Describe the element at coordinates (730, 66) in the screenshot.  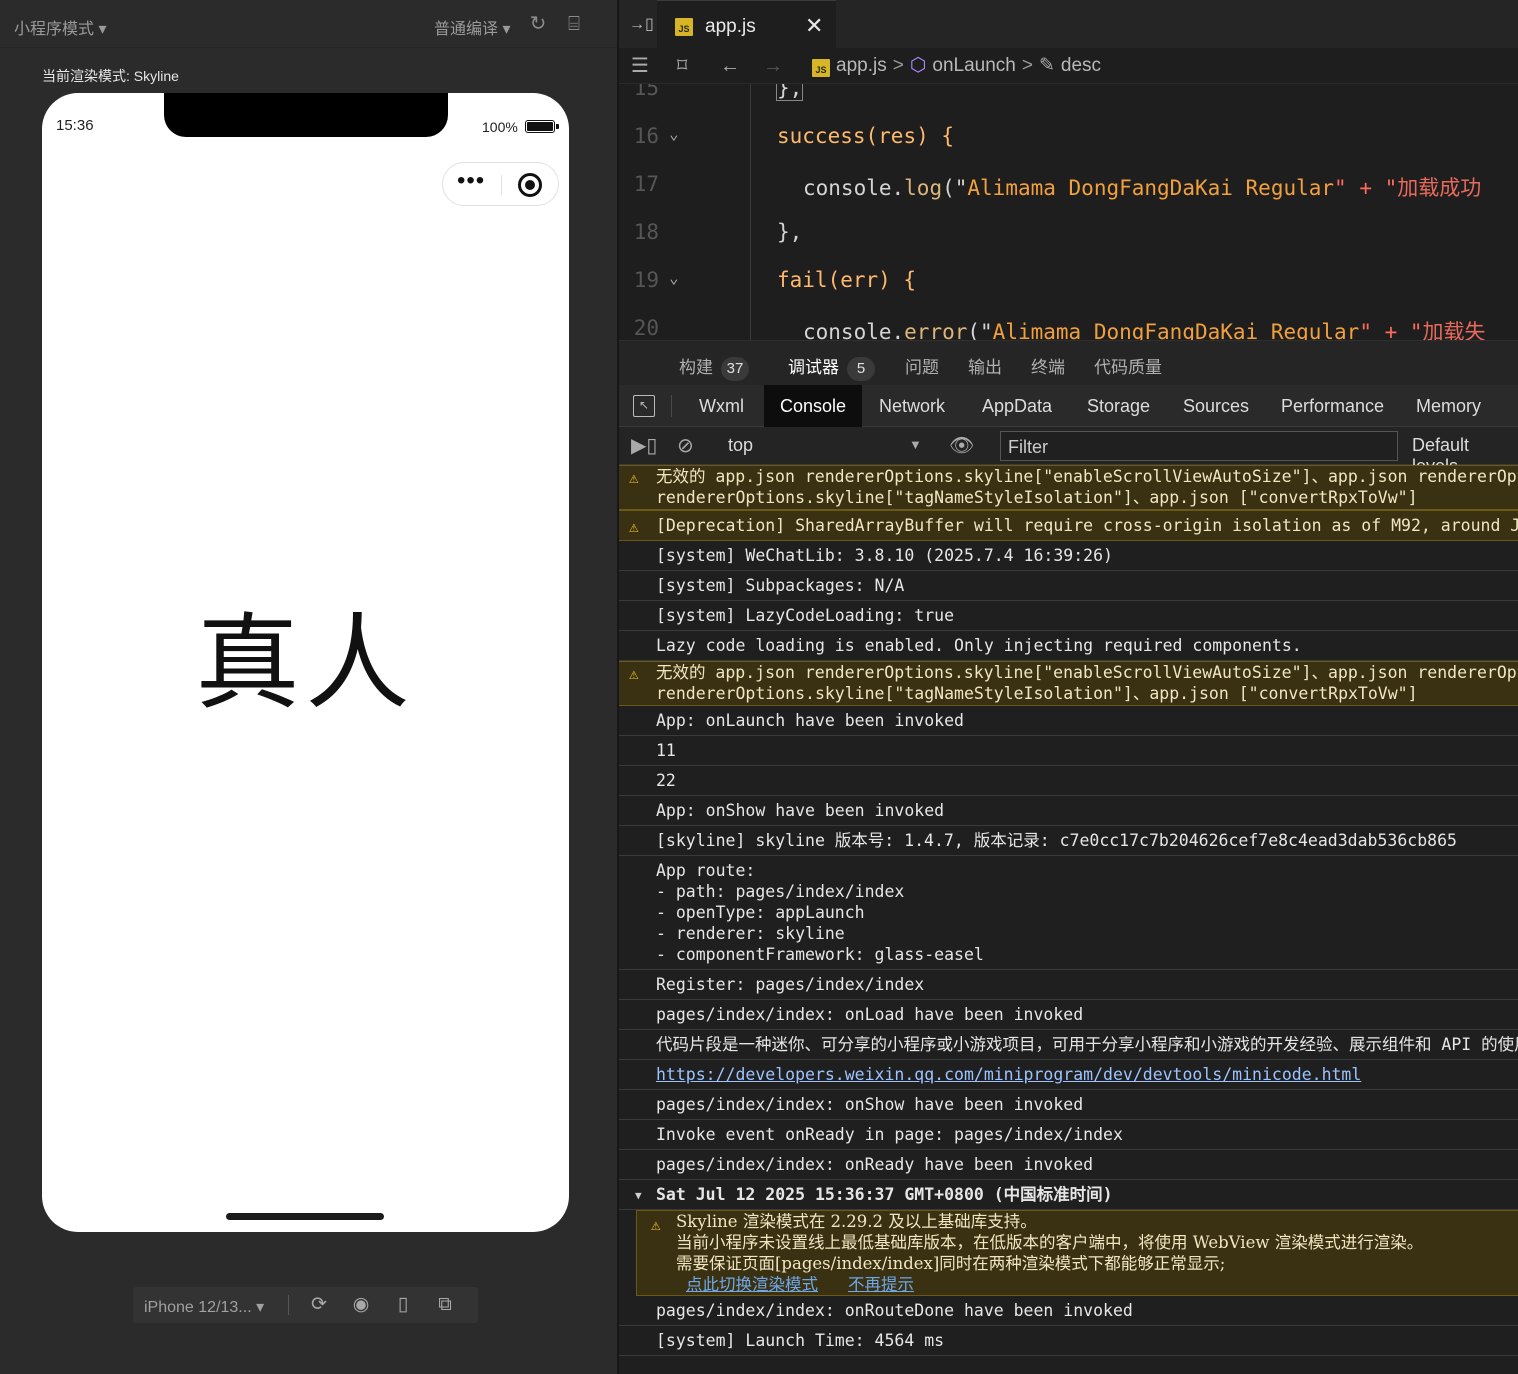
I see `back-arrow-icon: ←` at that location.